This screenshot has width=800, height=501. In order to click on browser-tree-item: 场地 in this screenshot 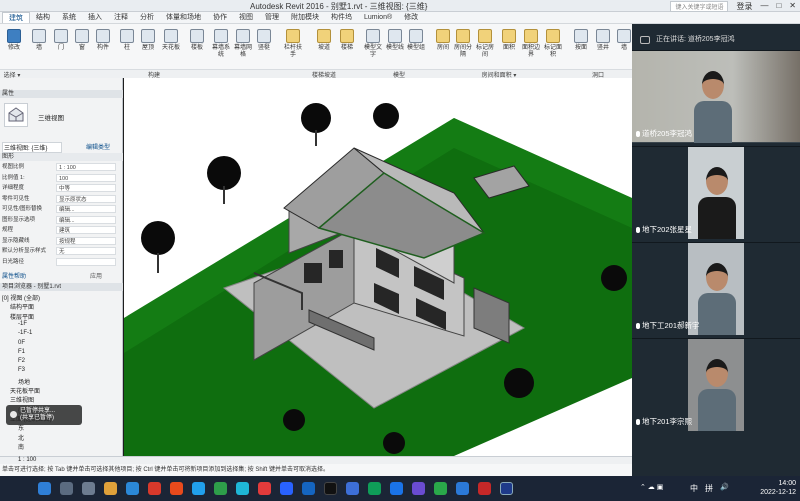, I will do `click(24, 381)`.